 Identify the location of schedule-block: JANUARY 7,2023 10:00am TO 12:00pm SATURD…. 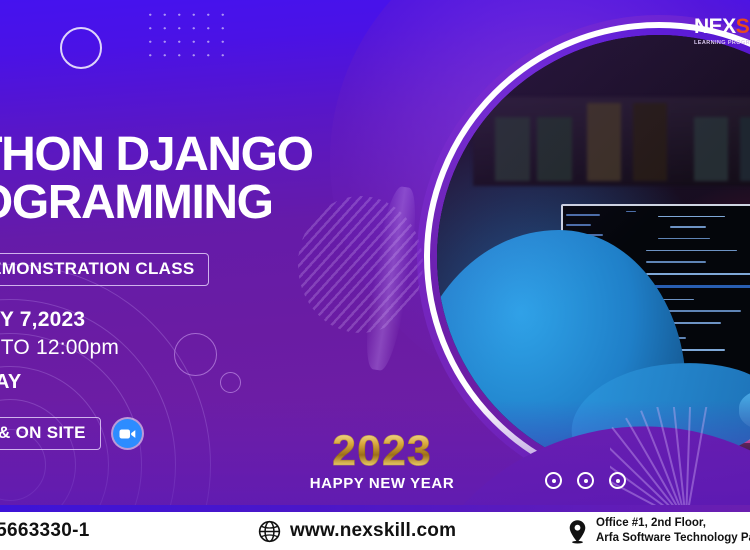
(206, 352).